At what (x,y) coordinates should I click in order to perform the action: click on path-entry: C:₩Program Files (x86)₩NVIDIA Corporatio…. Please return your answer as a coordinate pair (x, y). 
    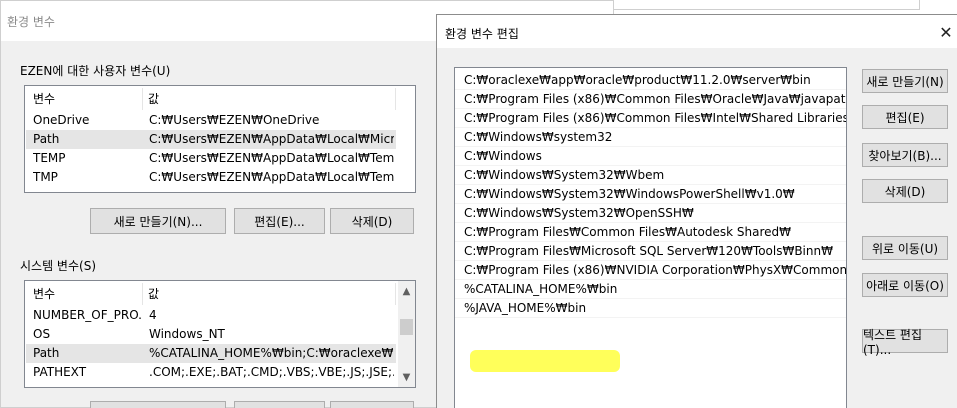
    Looking at the image, I should click on (655, 270).